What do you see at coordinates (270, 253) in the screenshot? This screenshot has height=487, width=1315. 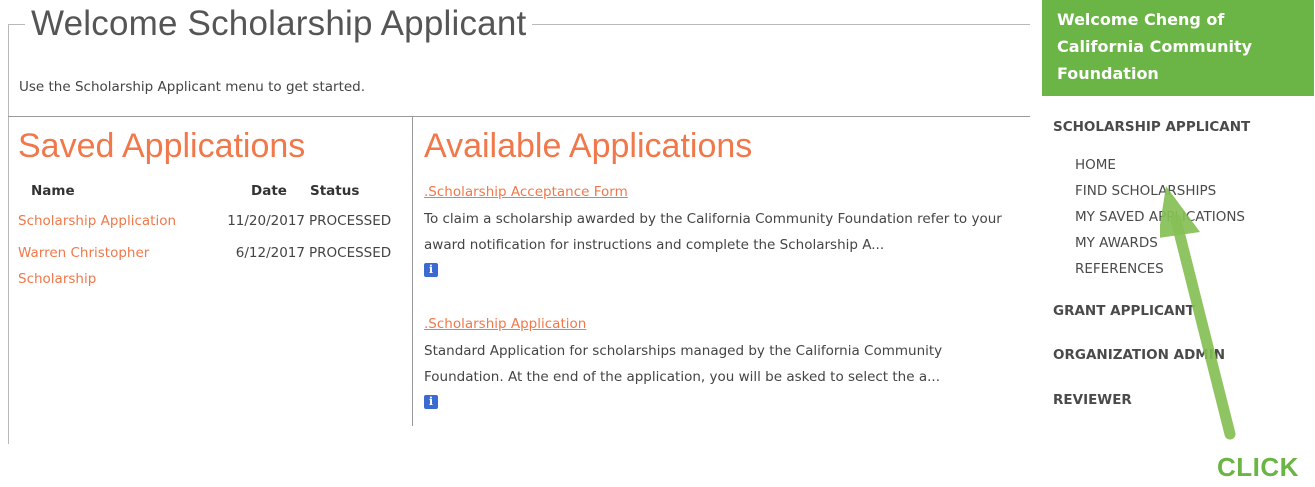 I see `date-cell: 6/12/2017` at bounding box center [270, 253].